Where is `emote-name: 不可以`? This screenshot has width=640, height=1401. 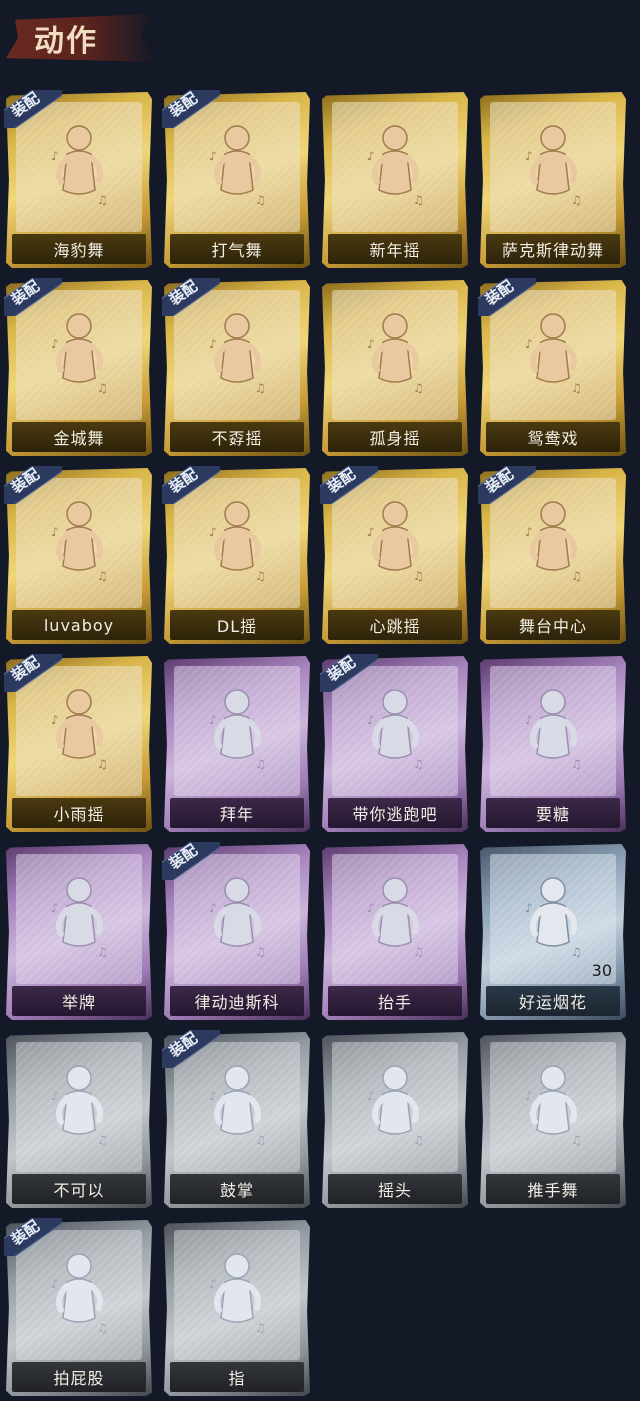 emote-name: 不可以 is located at coordinates (79, 1190).